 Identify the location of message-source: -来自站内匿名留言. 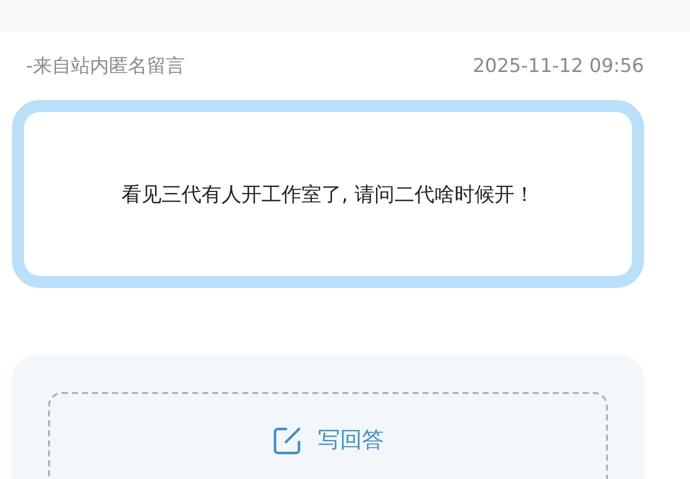
(105, 66).